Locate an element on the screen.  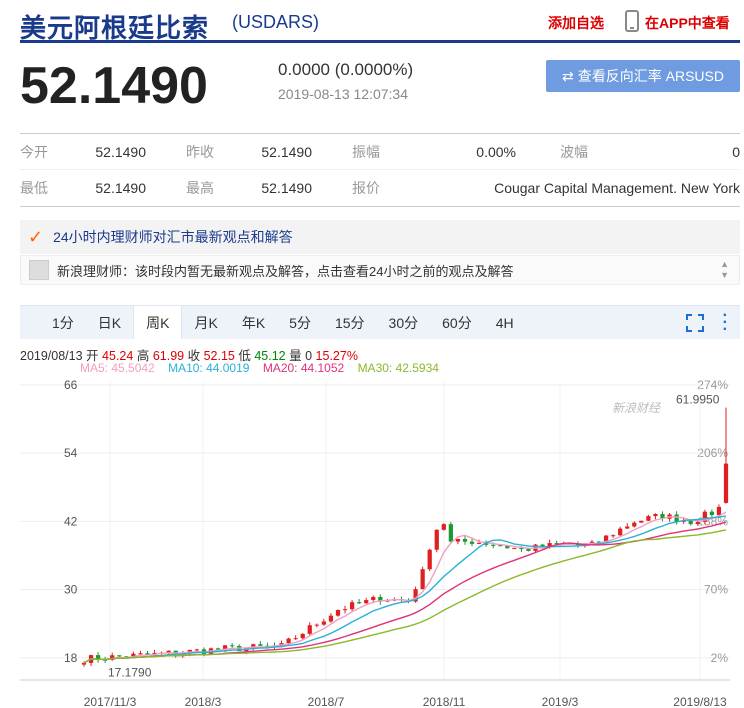
tab-5min: 5分 is located at coordinates (300, 322).